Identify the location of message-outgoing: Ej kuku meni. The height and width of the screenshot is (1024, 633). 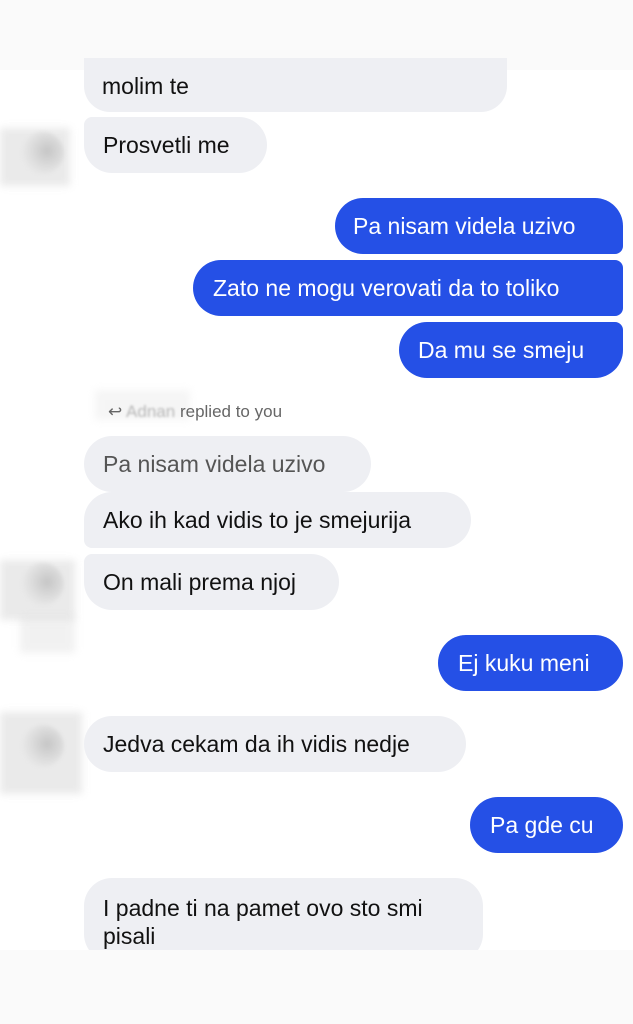
(530, 663).